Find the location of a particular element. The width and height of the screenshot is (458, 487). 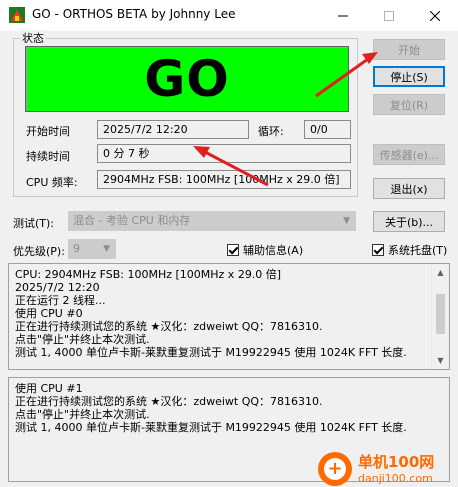

start-button: 开始 is located at coordinates (409, 49).